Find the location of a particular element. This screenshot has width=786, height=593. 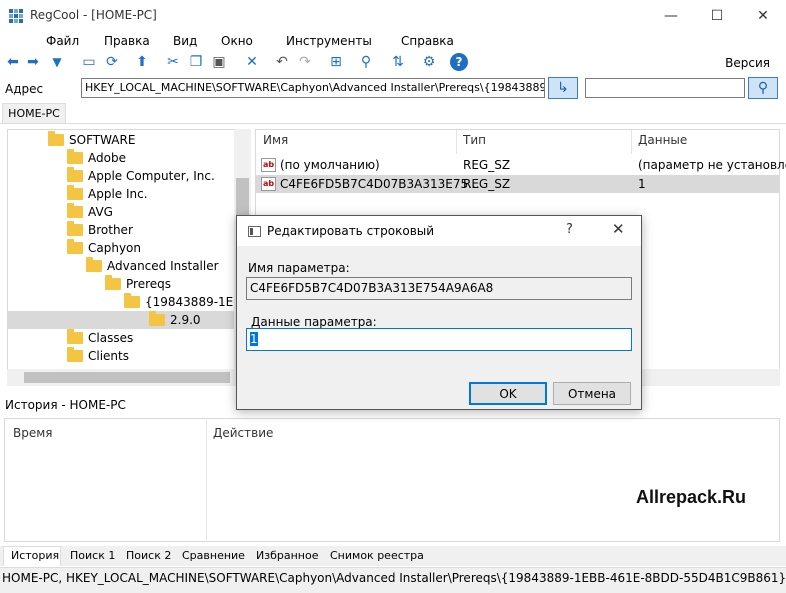

tree-node: Clients is located at coordinates (98, 356).